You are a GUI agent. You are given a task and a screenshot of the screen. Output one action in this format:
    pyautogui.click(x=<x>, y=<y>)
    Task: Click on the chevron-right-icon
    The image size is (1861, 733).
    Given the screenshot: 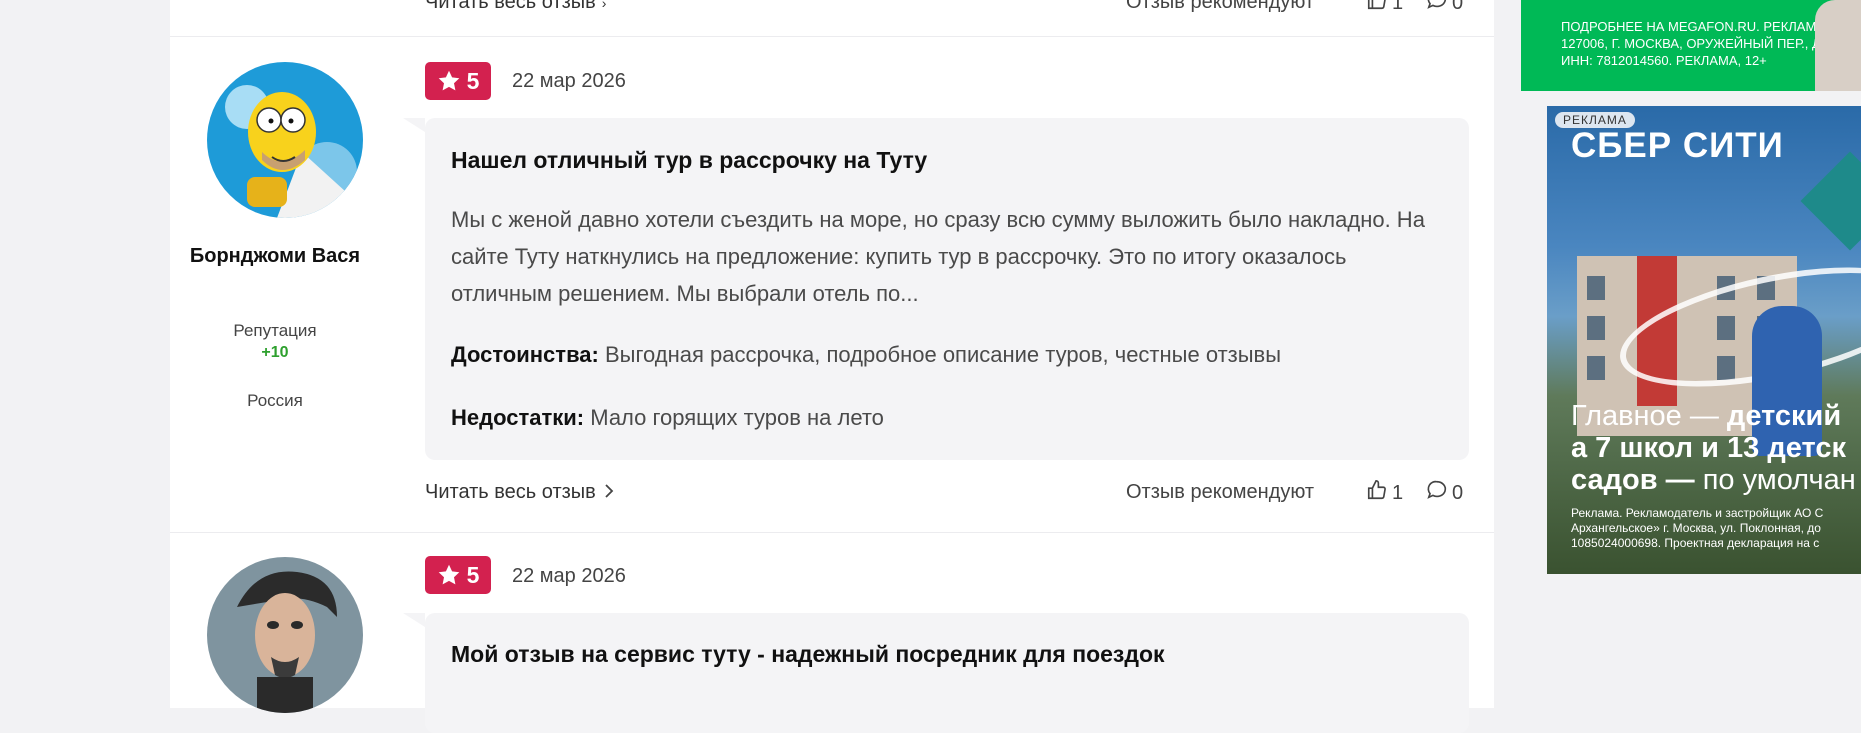 What is the action you would take?
    pyautogui.click(x=609, y=492)
    